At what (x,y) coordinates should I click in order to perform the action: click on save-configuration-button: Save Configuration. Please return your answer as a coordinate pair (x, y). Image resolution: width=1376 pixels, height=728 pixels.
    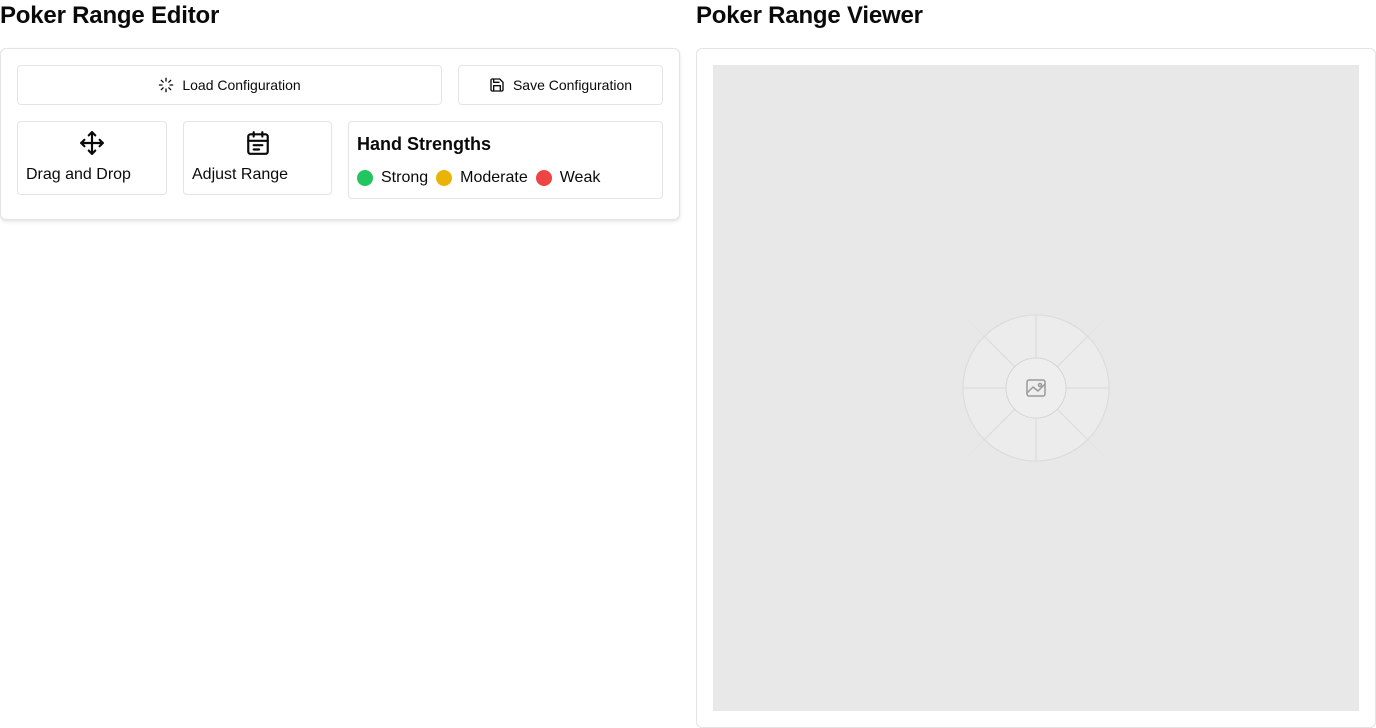
    Looking at the image, I should click on (560, 85).